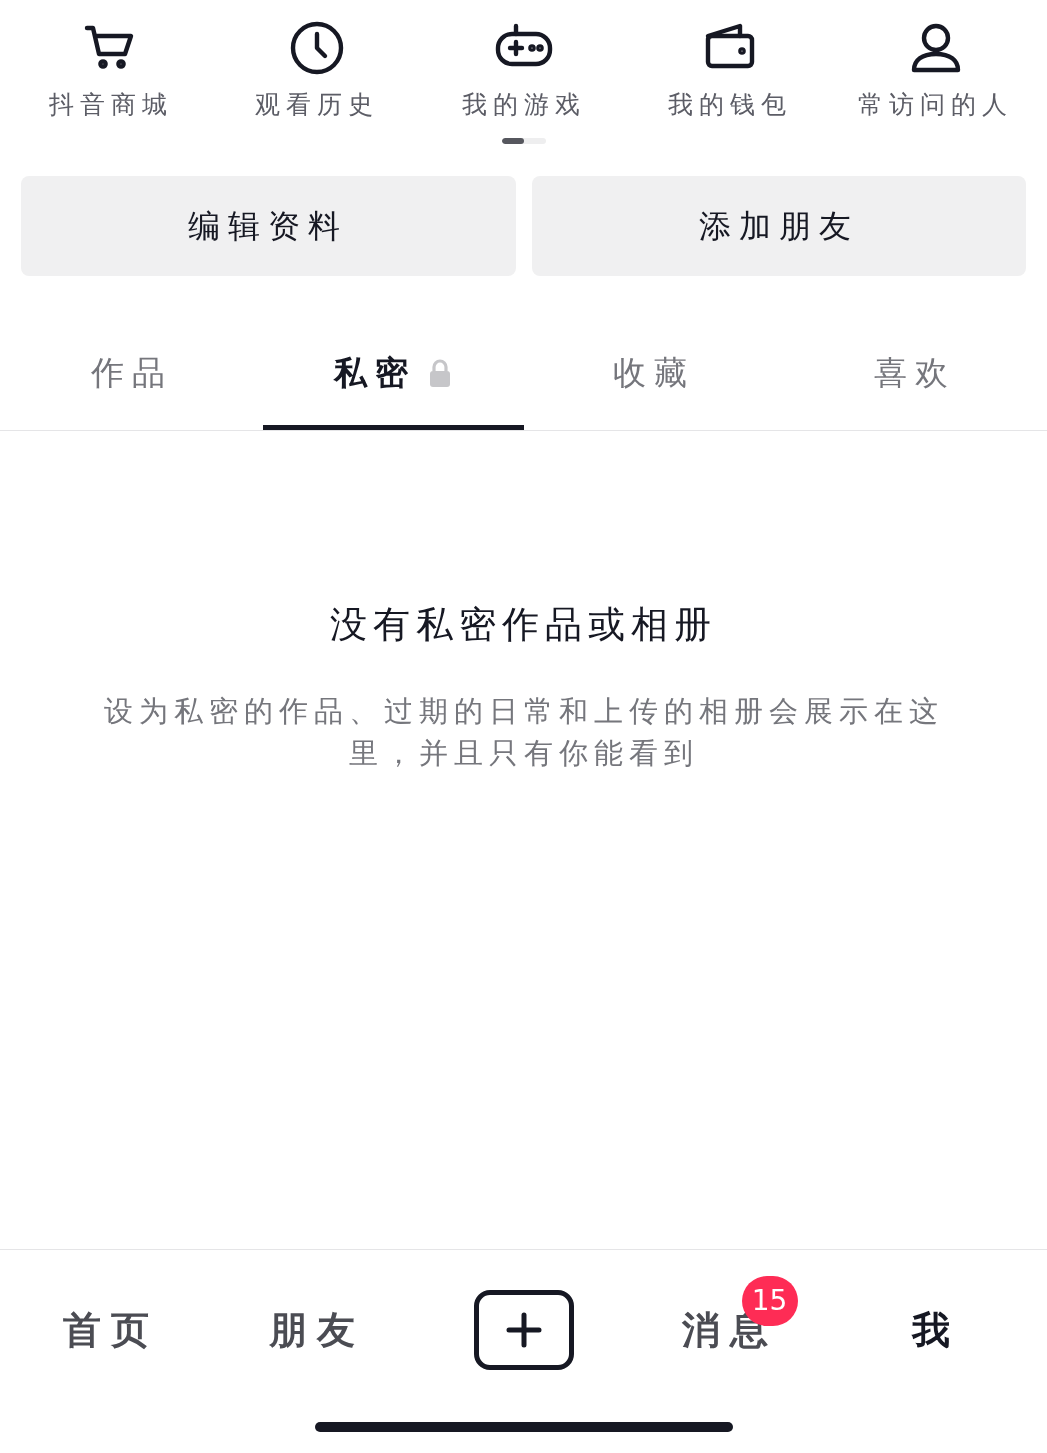 The width and height of the screenshot is (1047, 1453). What do you see at coordinates (778, 225) in the screenshot?
I see `action-button: 添加朋友` at bounding box center [778, 225].